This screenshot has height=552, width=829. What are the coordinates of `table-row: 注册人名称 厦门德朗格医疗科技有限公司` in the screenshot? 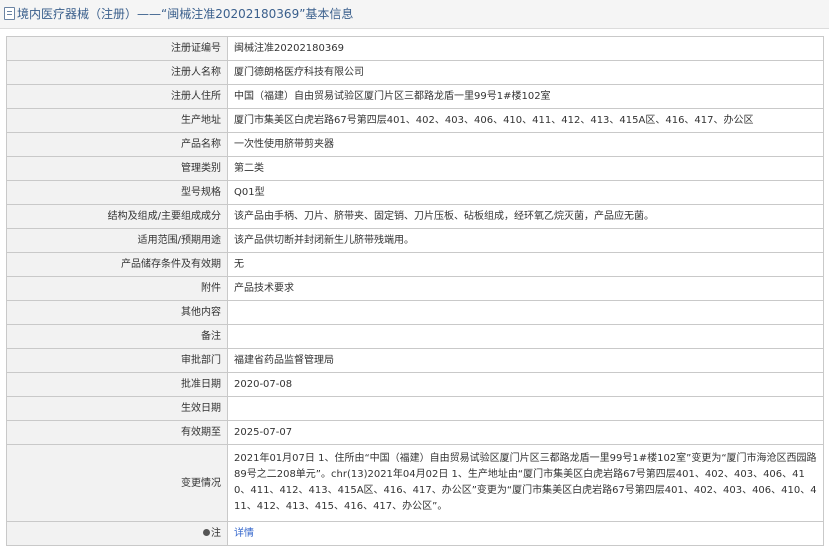 It's located at (415, 72).